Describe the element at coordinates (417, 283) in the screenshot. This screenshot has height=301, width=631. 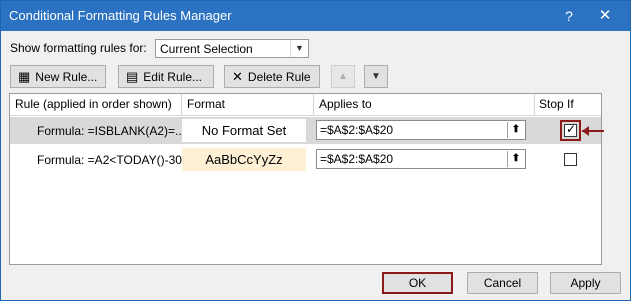
I see `ok-button: OK` at that location.